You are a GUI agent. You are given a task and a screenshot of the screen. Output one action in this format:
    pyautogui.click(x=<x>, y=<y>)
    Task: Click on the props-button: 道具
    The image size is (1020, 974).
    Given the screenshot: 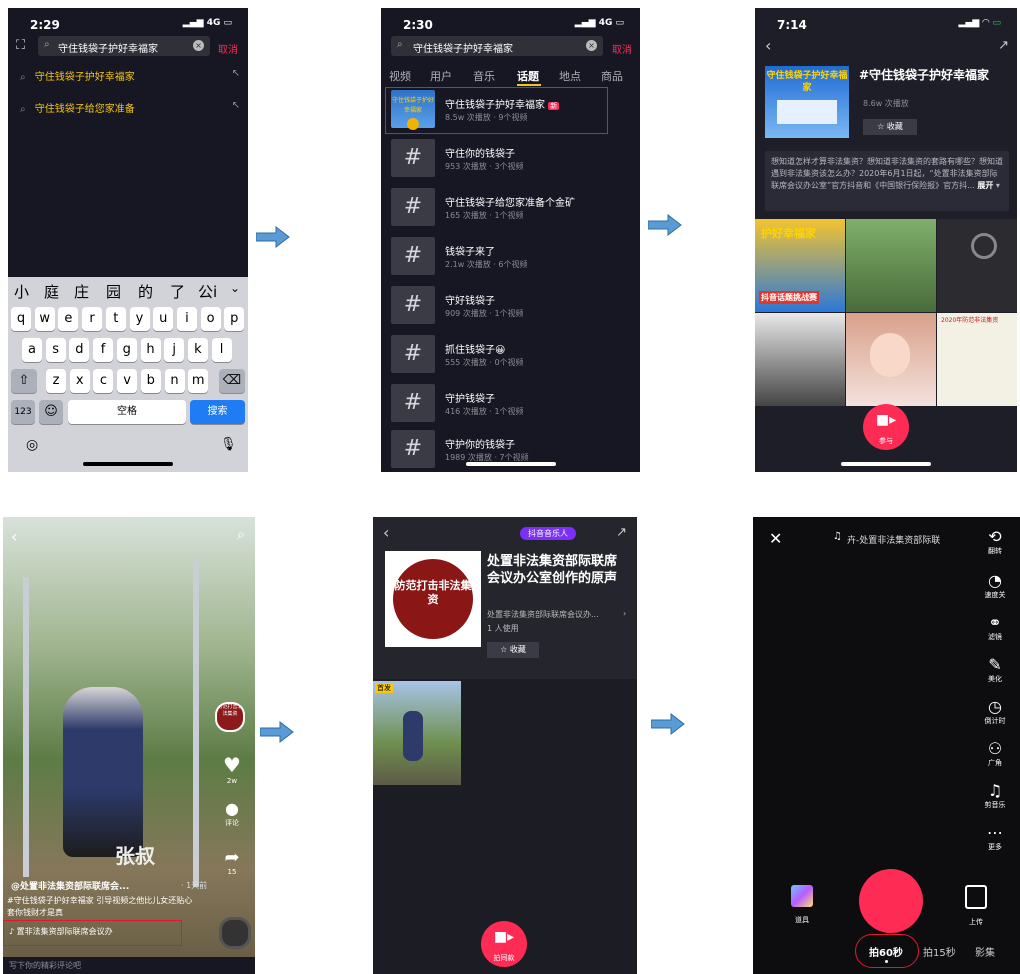 What is the action you would take?
    pyautogui.click(x=802, y=905)
    